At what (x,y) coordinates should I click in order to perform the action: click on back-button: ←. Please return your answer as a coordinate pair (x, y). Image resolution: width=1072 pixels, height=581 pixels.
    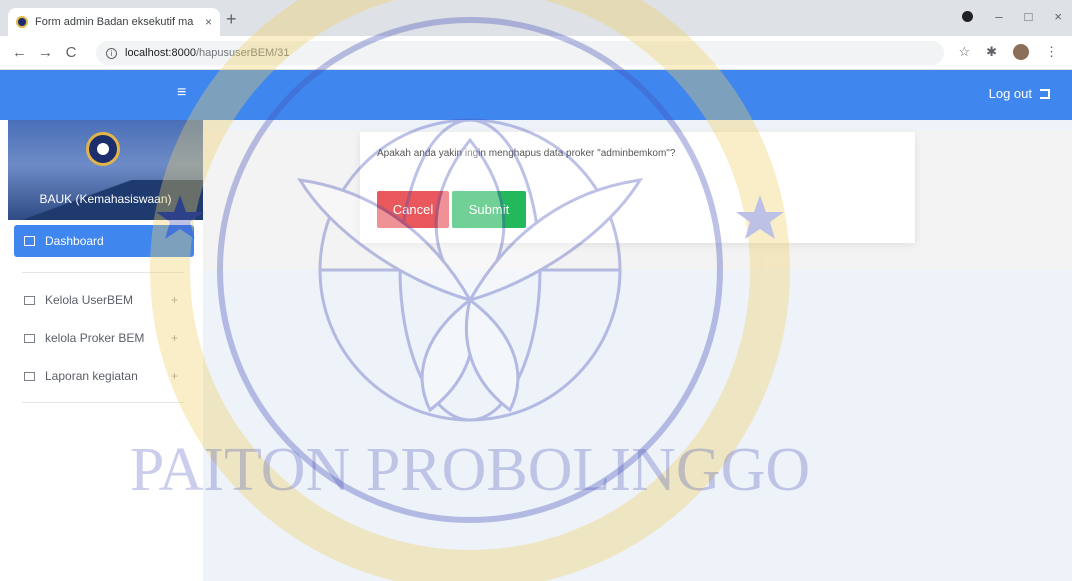
    Looking at the image, I should click on (19, 52).